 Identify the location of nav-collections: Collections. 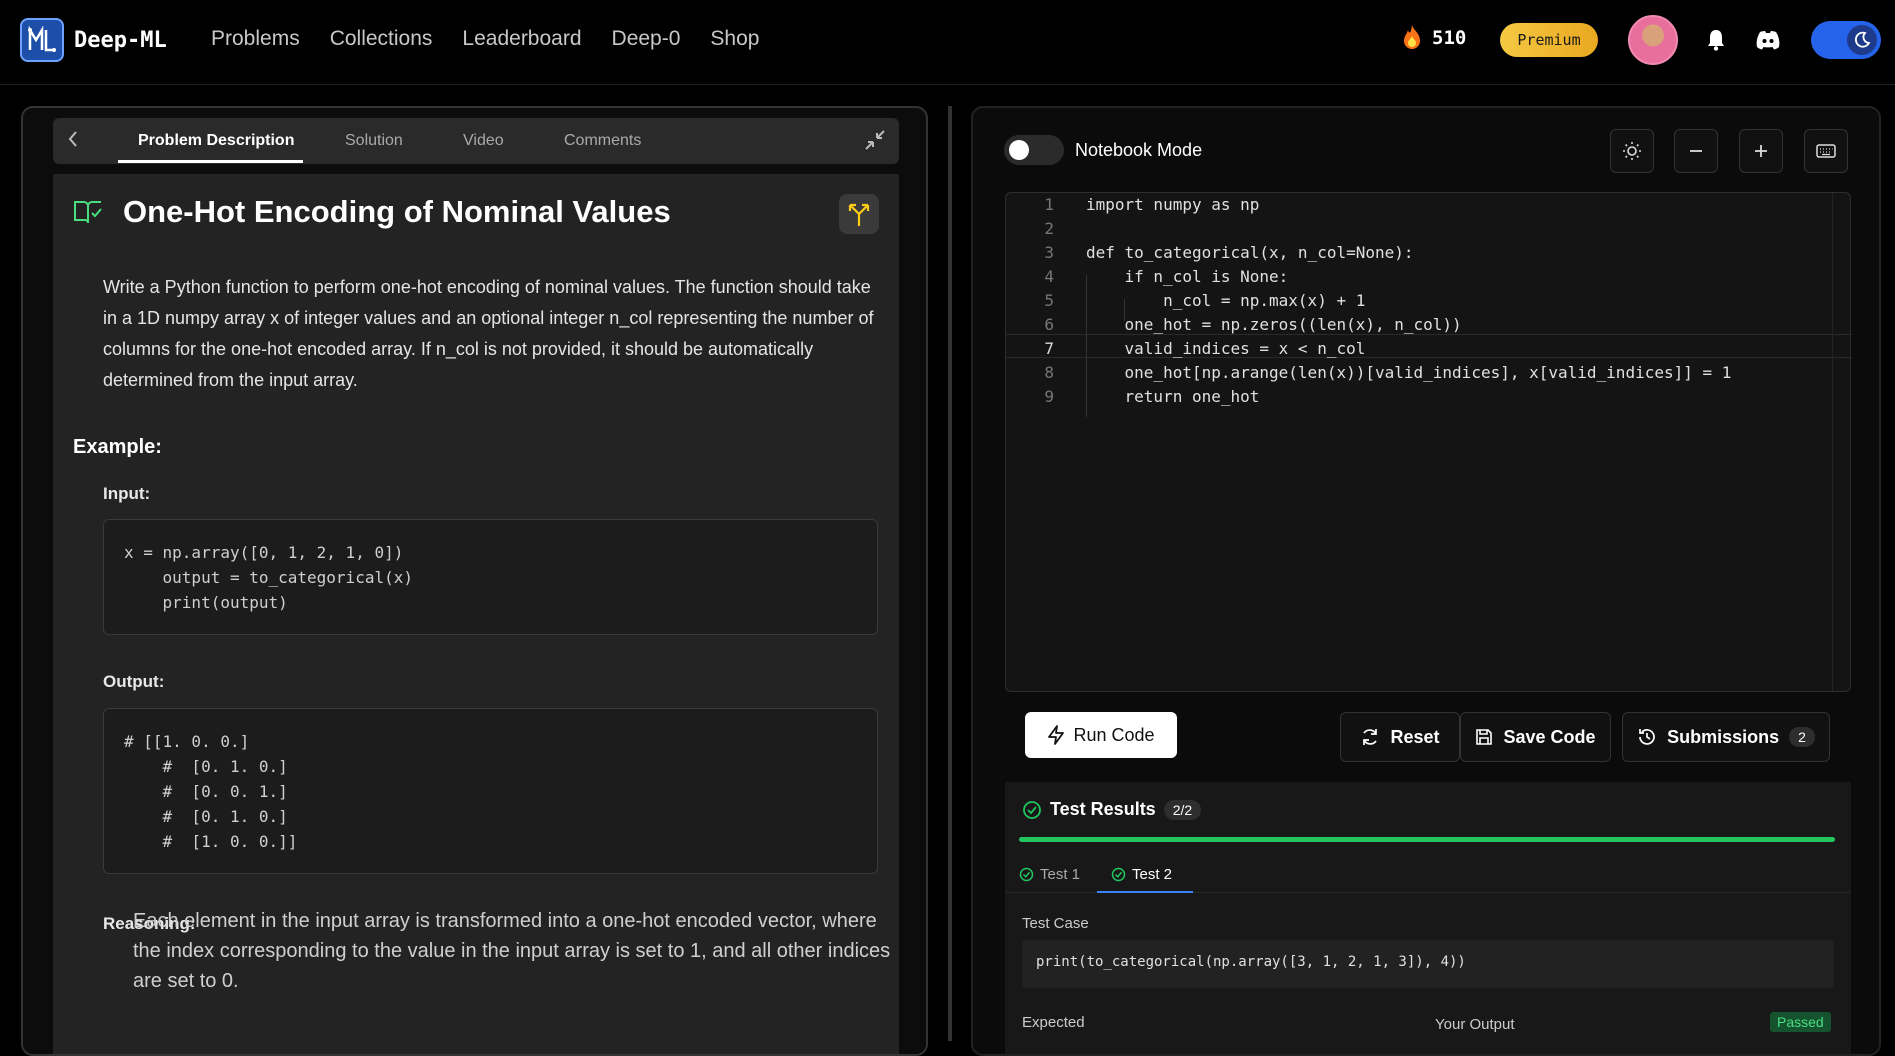
(381, 39).